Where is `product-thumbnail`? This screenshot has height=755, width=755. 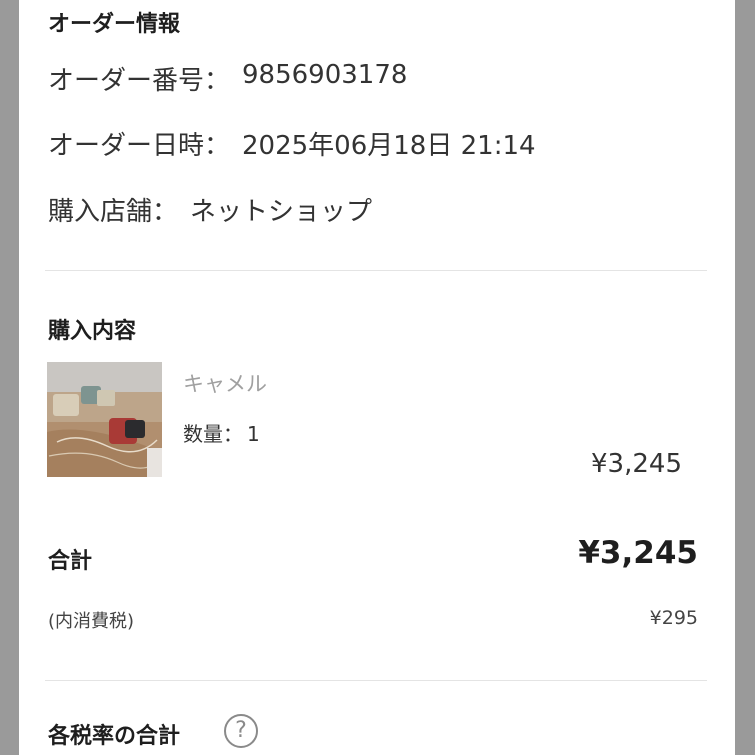 product-thumbnail is located at coordinates (104, 419).